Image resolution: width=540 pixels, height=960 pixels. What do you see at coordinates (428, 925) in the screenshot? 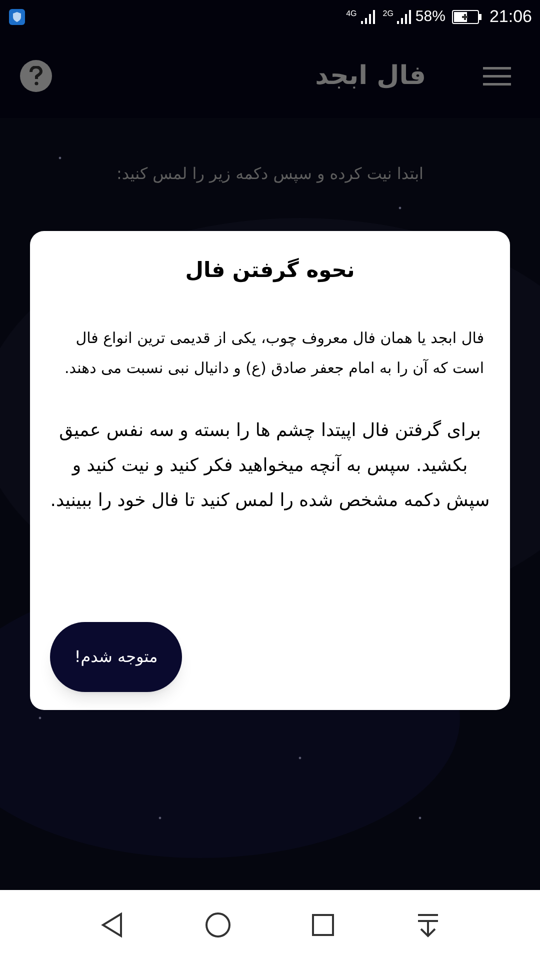
I see `notification-pull-icon` at bounding box center [428, 925].